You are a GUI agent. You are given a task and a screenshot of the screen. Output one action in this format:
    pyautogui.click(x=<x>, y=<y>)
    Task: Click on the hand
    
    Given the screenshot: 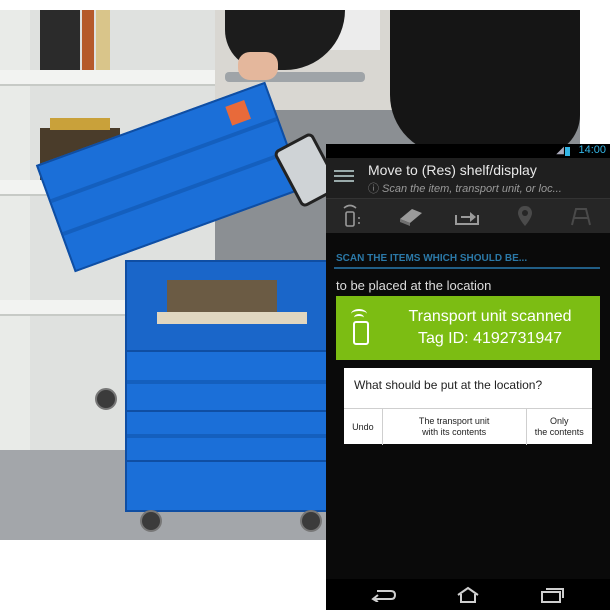 What is the action you would take?
    pyautogui.click(x=258, y=66)
    